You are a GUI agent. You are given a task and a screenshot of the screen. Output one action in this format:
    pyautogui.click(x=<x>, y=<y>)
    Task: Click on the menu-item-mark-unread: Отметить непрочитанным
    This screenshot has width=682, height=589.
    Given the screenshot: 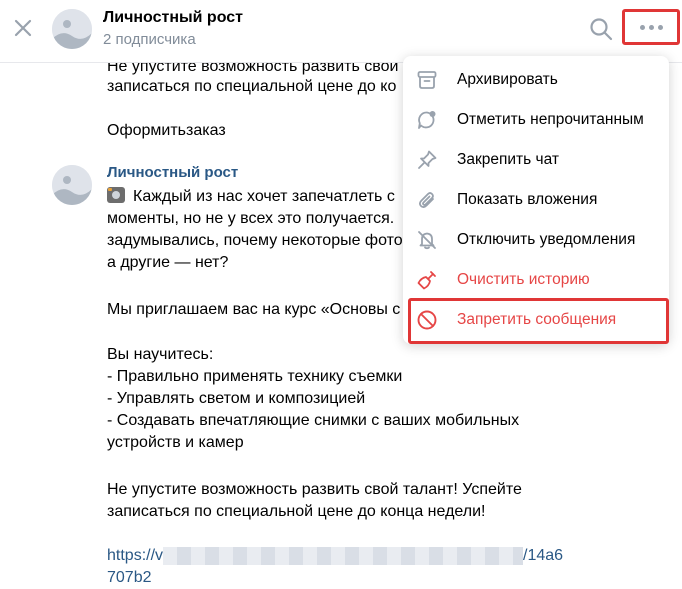 What is the action you would take?
    pyautogui.click(x=536, y=120)
    